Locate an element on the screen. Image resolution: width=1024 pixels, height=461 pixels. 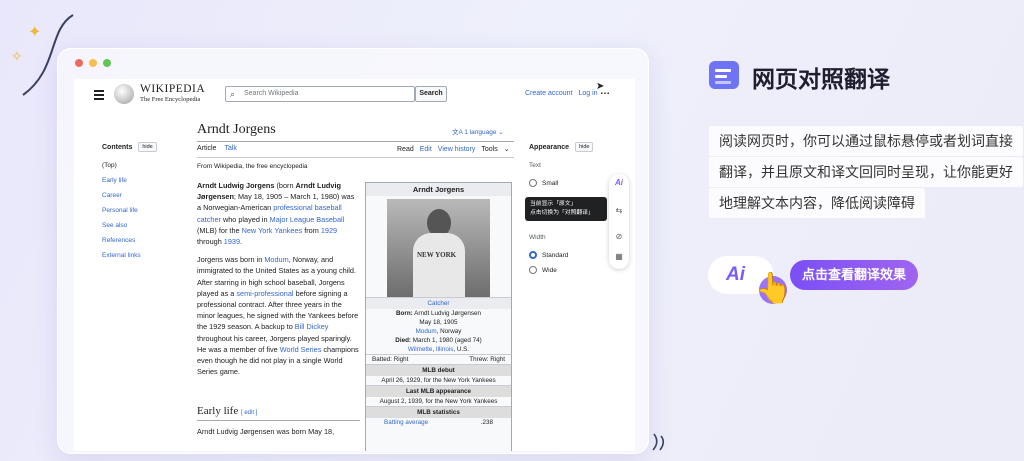
toc-item-references: References is located at coordinates (142, 240).